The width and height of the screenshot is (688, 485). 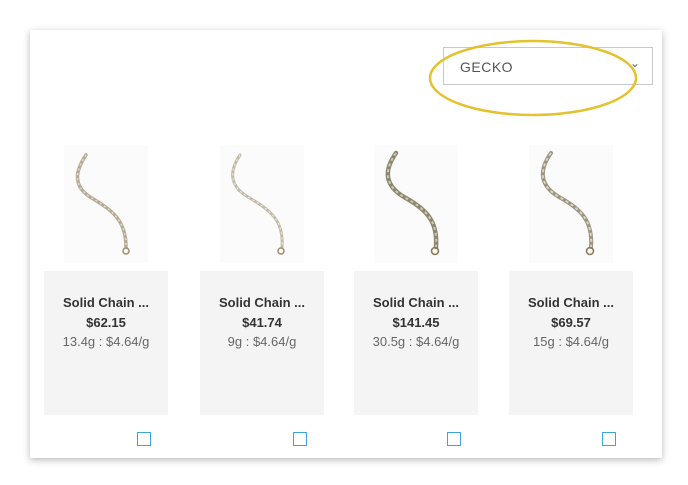 I want to click on metal-filter-select: GECKO ⌄, so click(x=548, y=66).